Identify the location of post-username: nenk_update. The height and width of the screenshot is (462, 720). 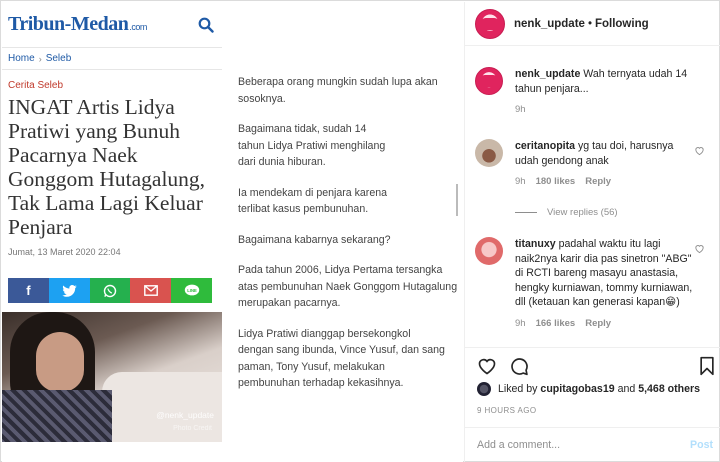
(549, 24).